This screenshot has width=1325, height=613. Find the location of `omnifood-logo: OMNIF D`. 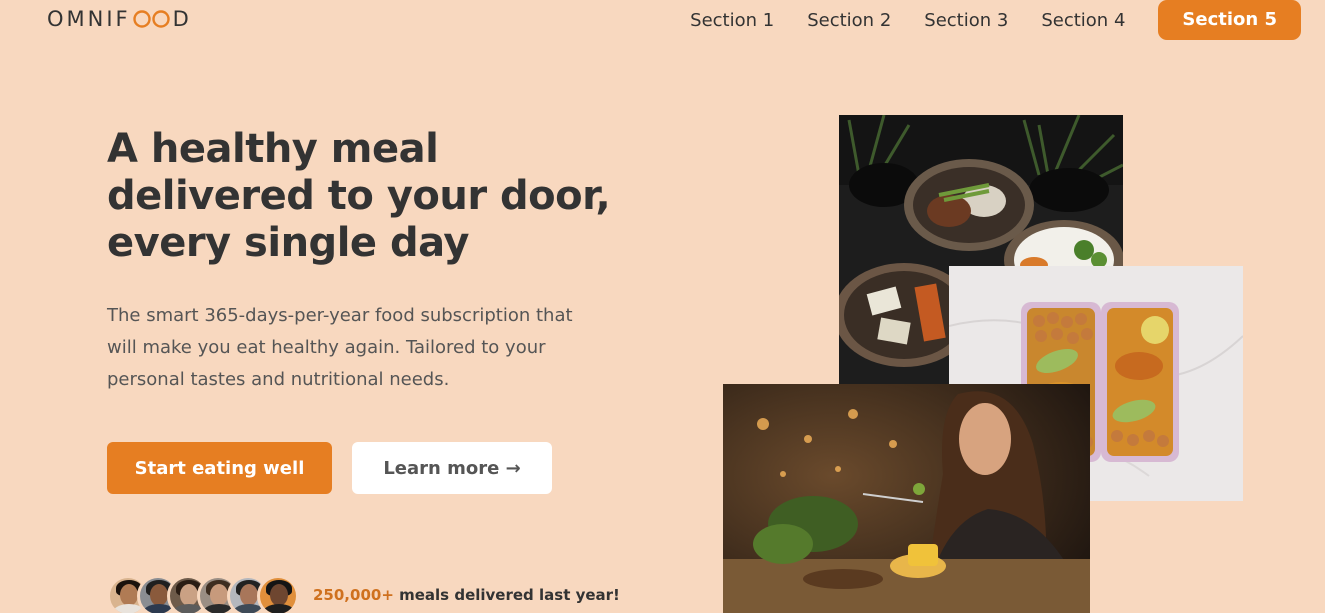

omnifood-logo: OMNIF D is located at coordinates (119, 19).